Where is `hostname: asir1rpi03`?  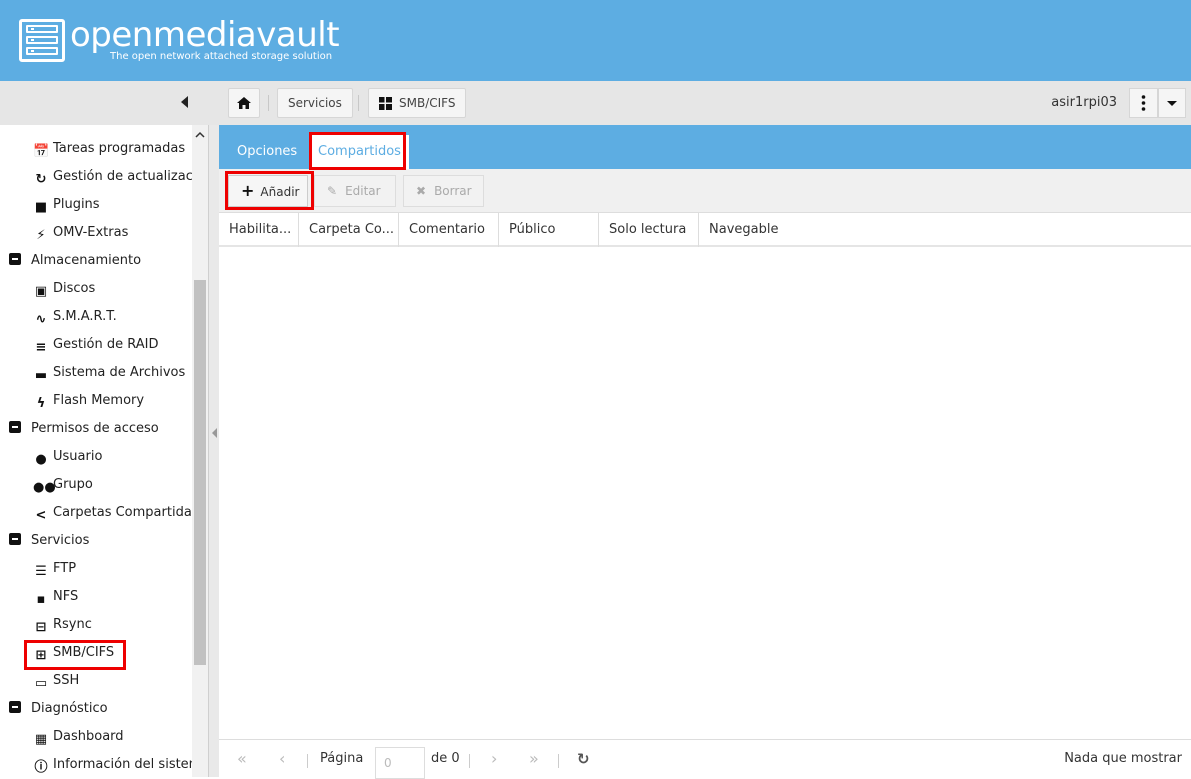 hostname: asir1rpi03 is located at coordinates (1084, 102).